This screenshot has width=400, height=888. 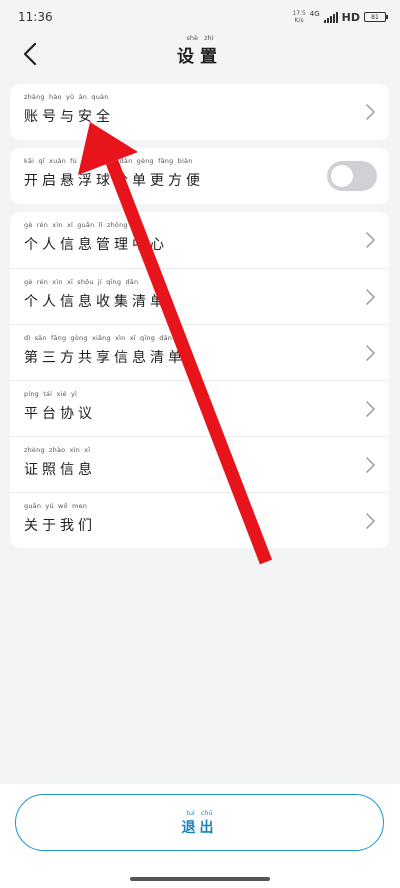 What do you see at coordinates (35, 17) in the screenshot?
I see `status-time: 11:36` at bounding box center [35, 17].